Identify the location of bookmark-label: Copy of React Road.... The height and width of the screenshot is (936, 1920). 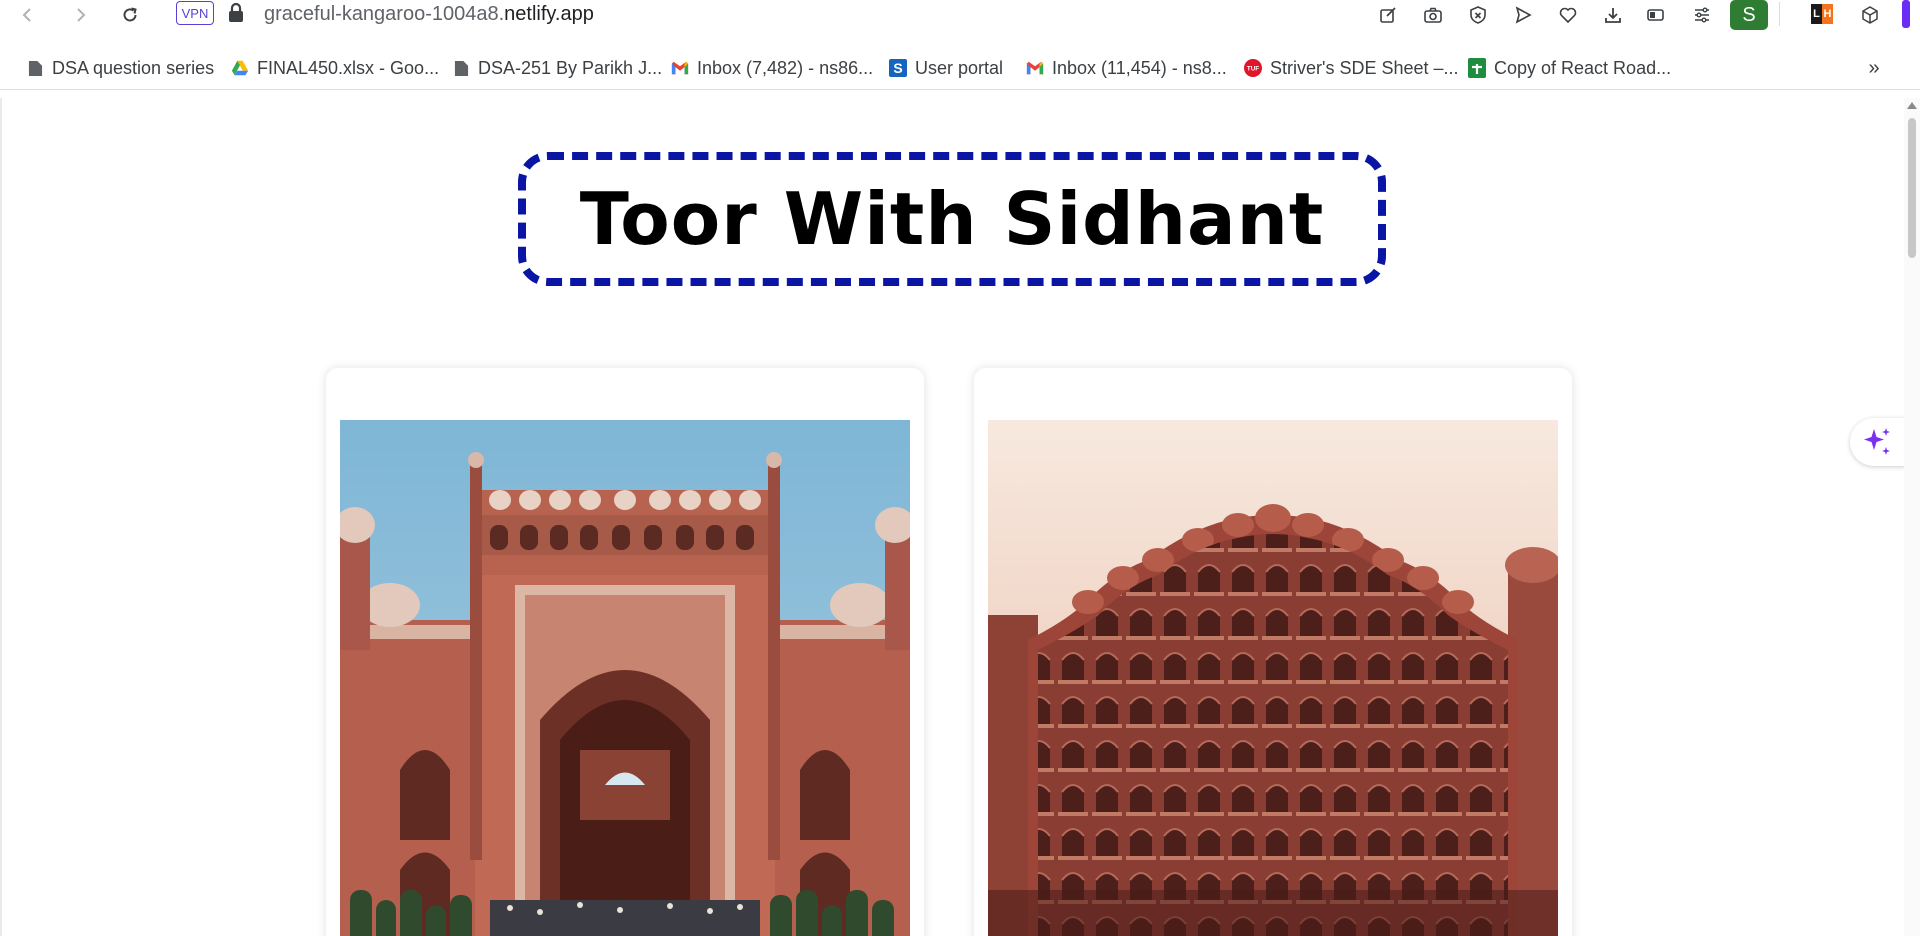
(1583, 67).